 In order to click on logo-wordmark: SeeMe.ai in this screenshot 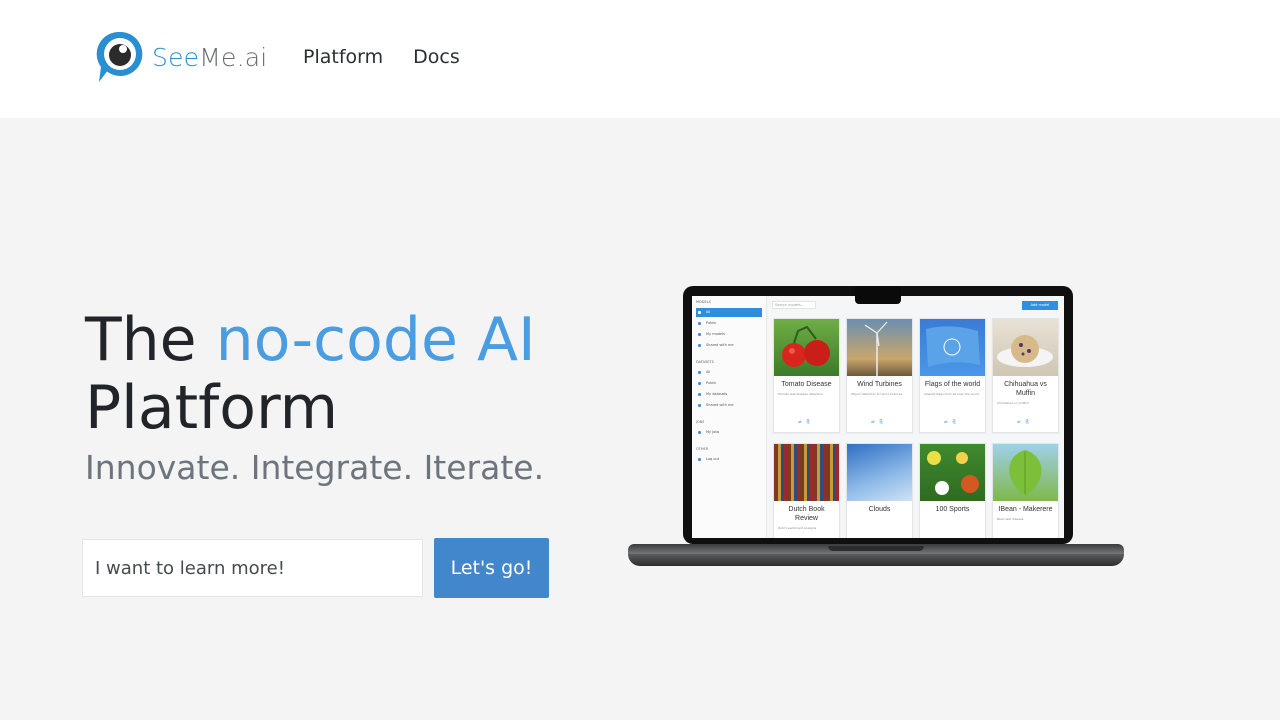, I will do `click(209, 57)`.